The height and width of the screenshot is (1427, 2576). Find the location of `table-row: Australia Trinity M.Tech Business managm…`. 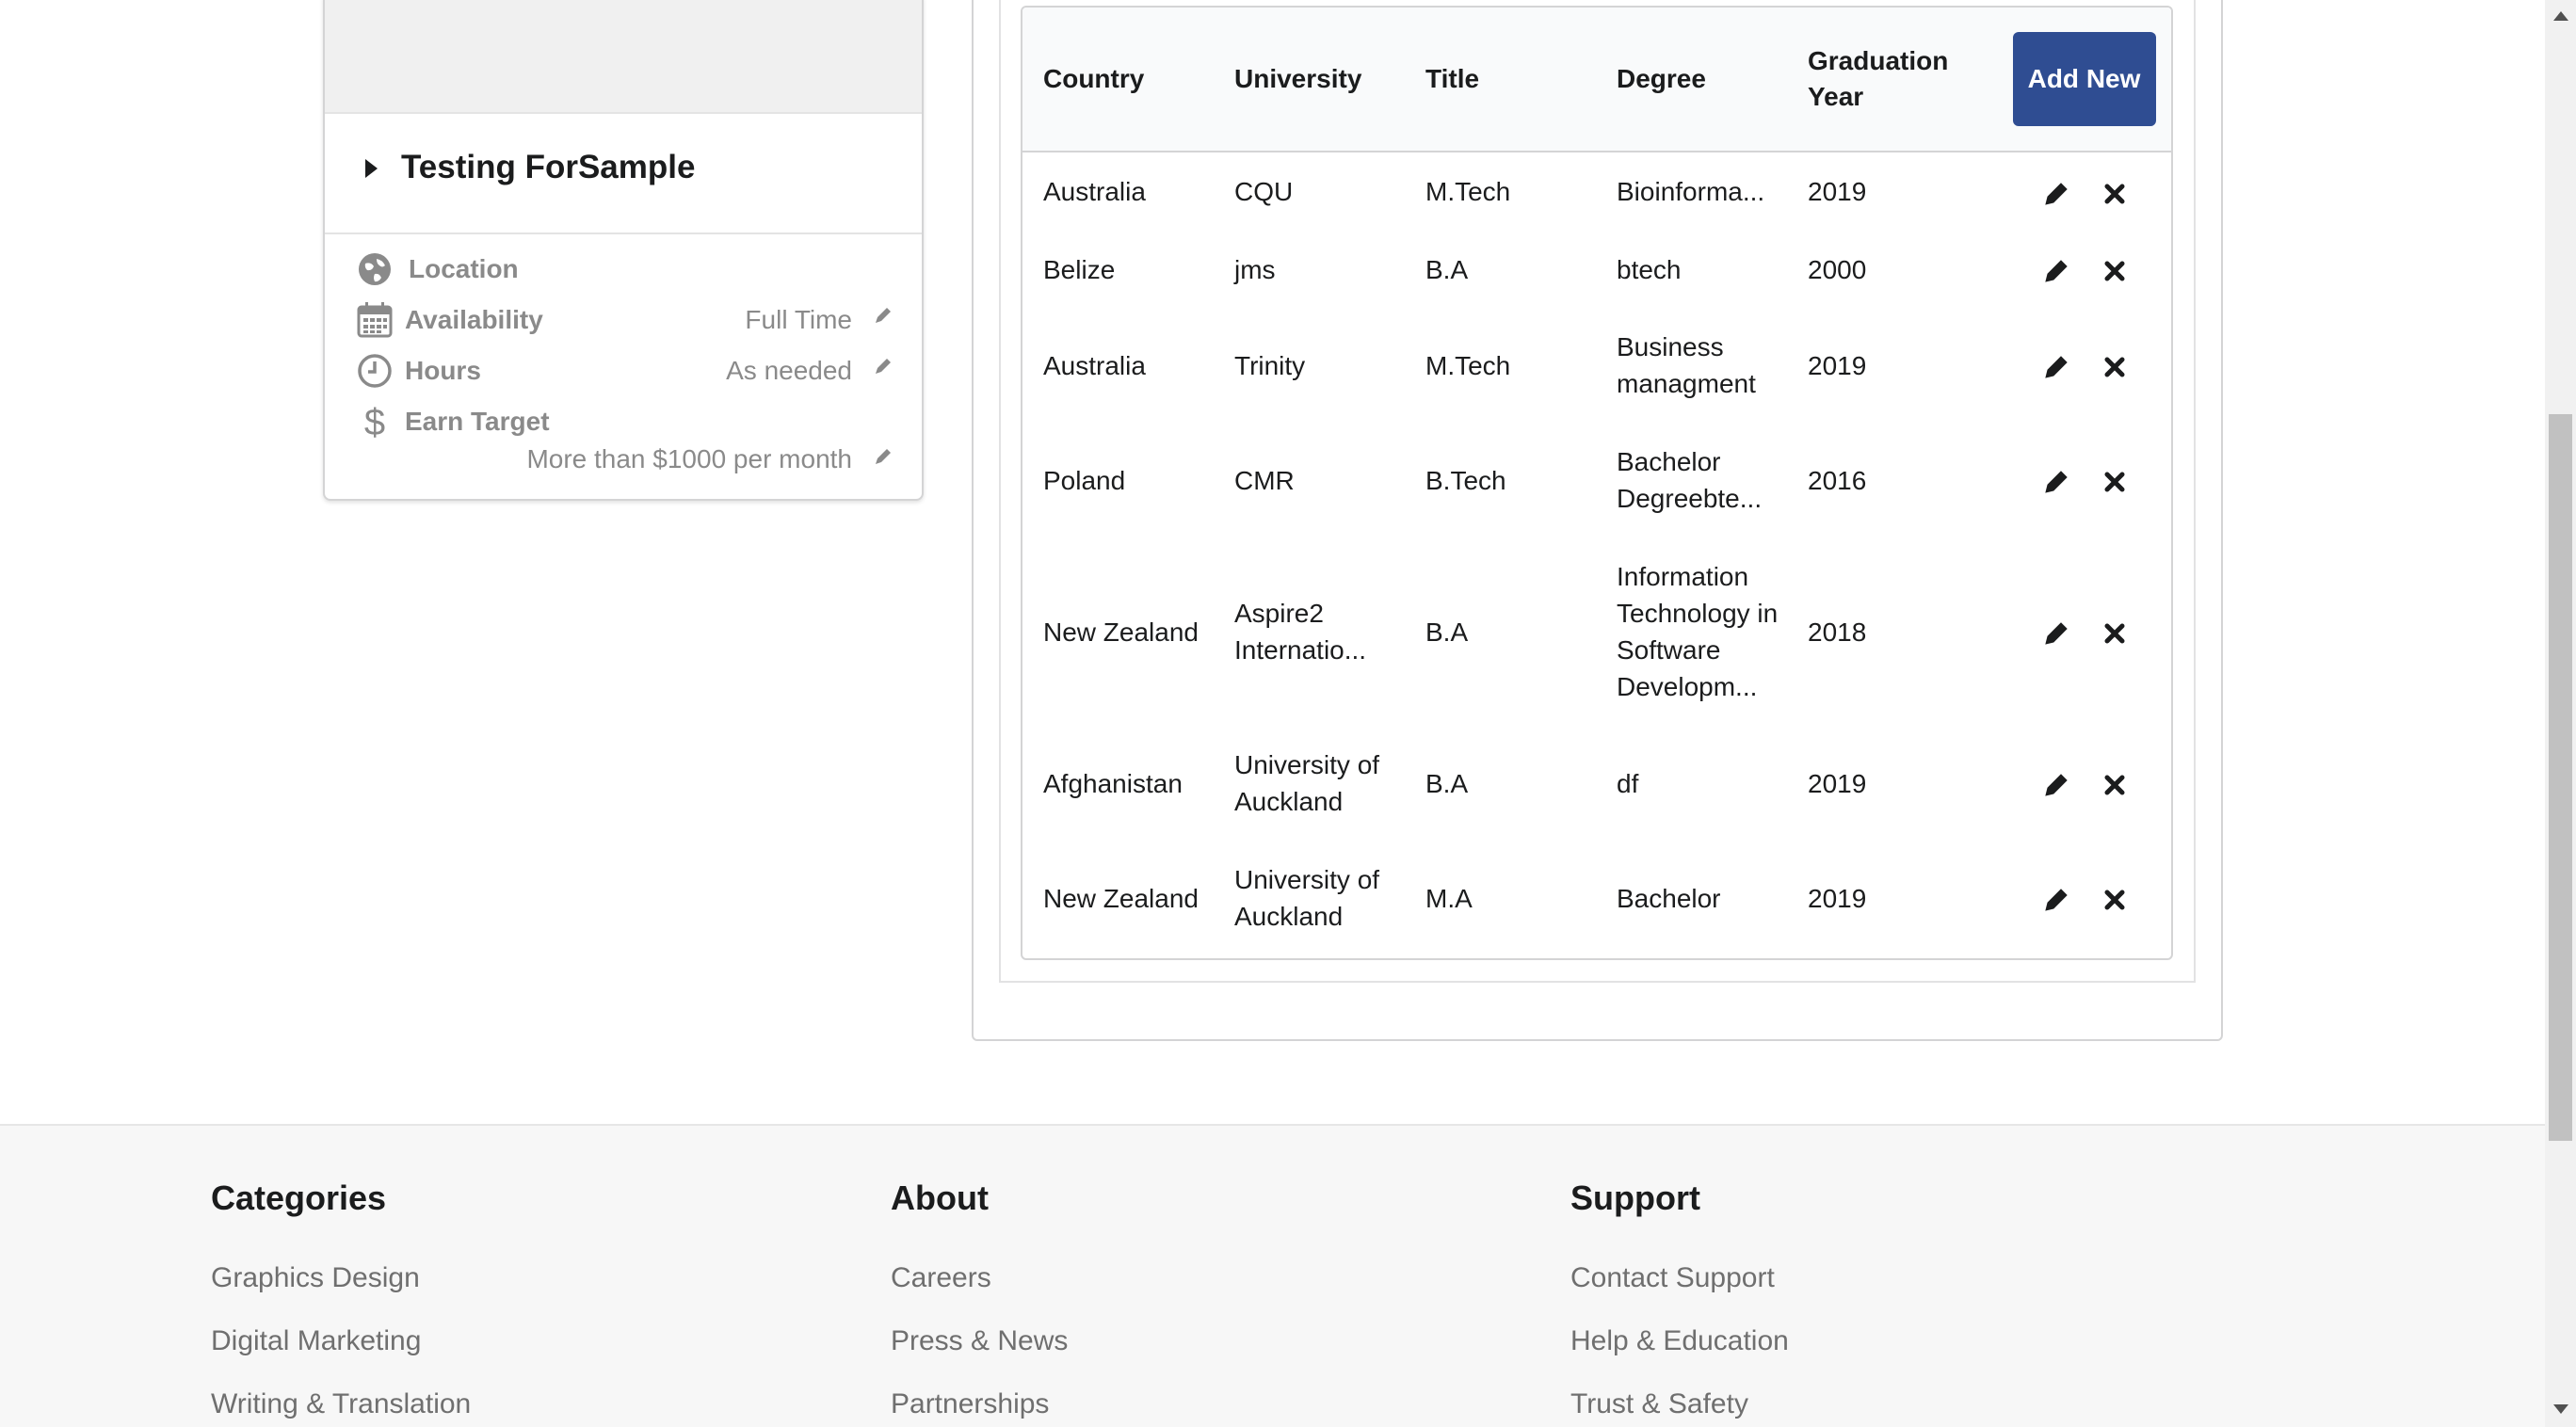

table-row: Australia Trinity M.Tech Business managm… is located at coordinates (1596, 365).